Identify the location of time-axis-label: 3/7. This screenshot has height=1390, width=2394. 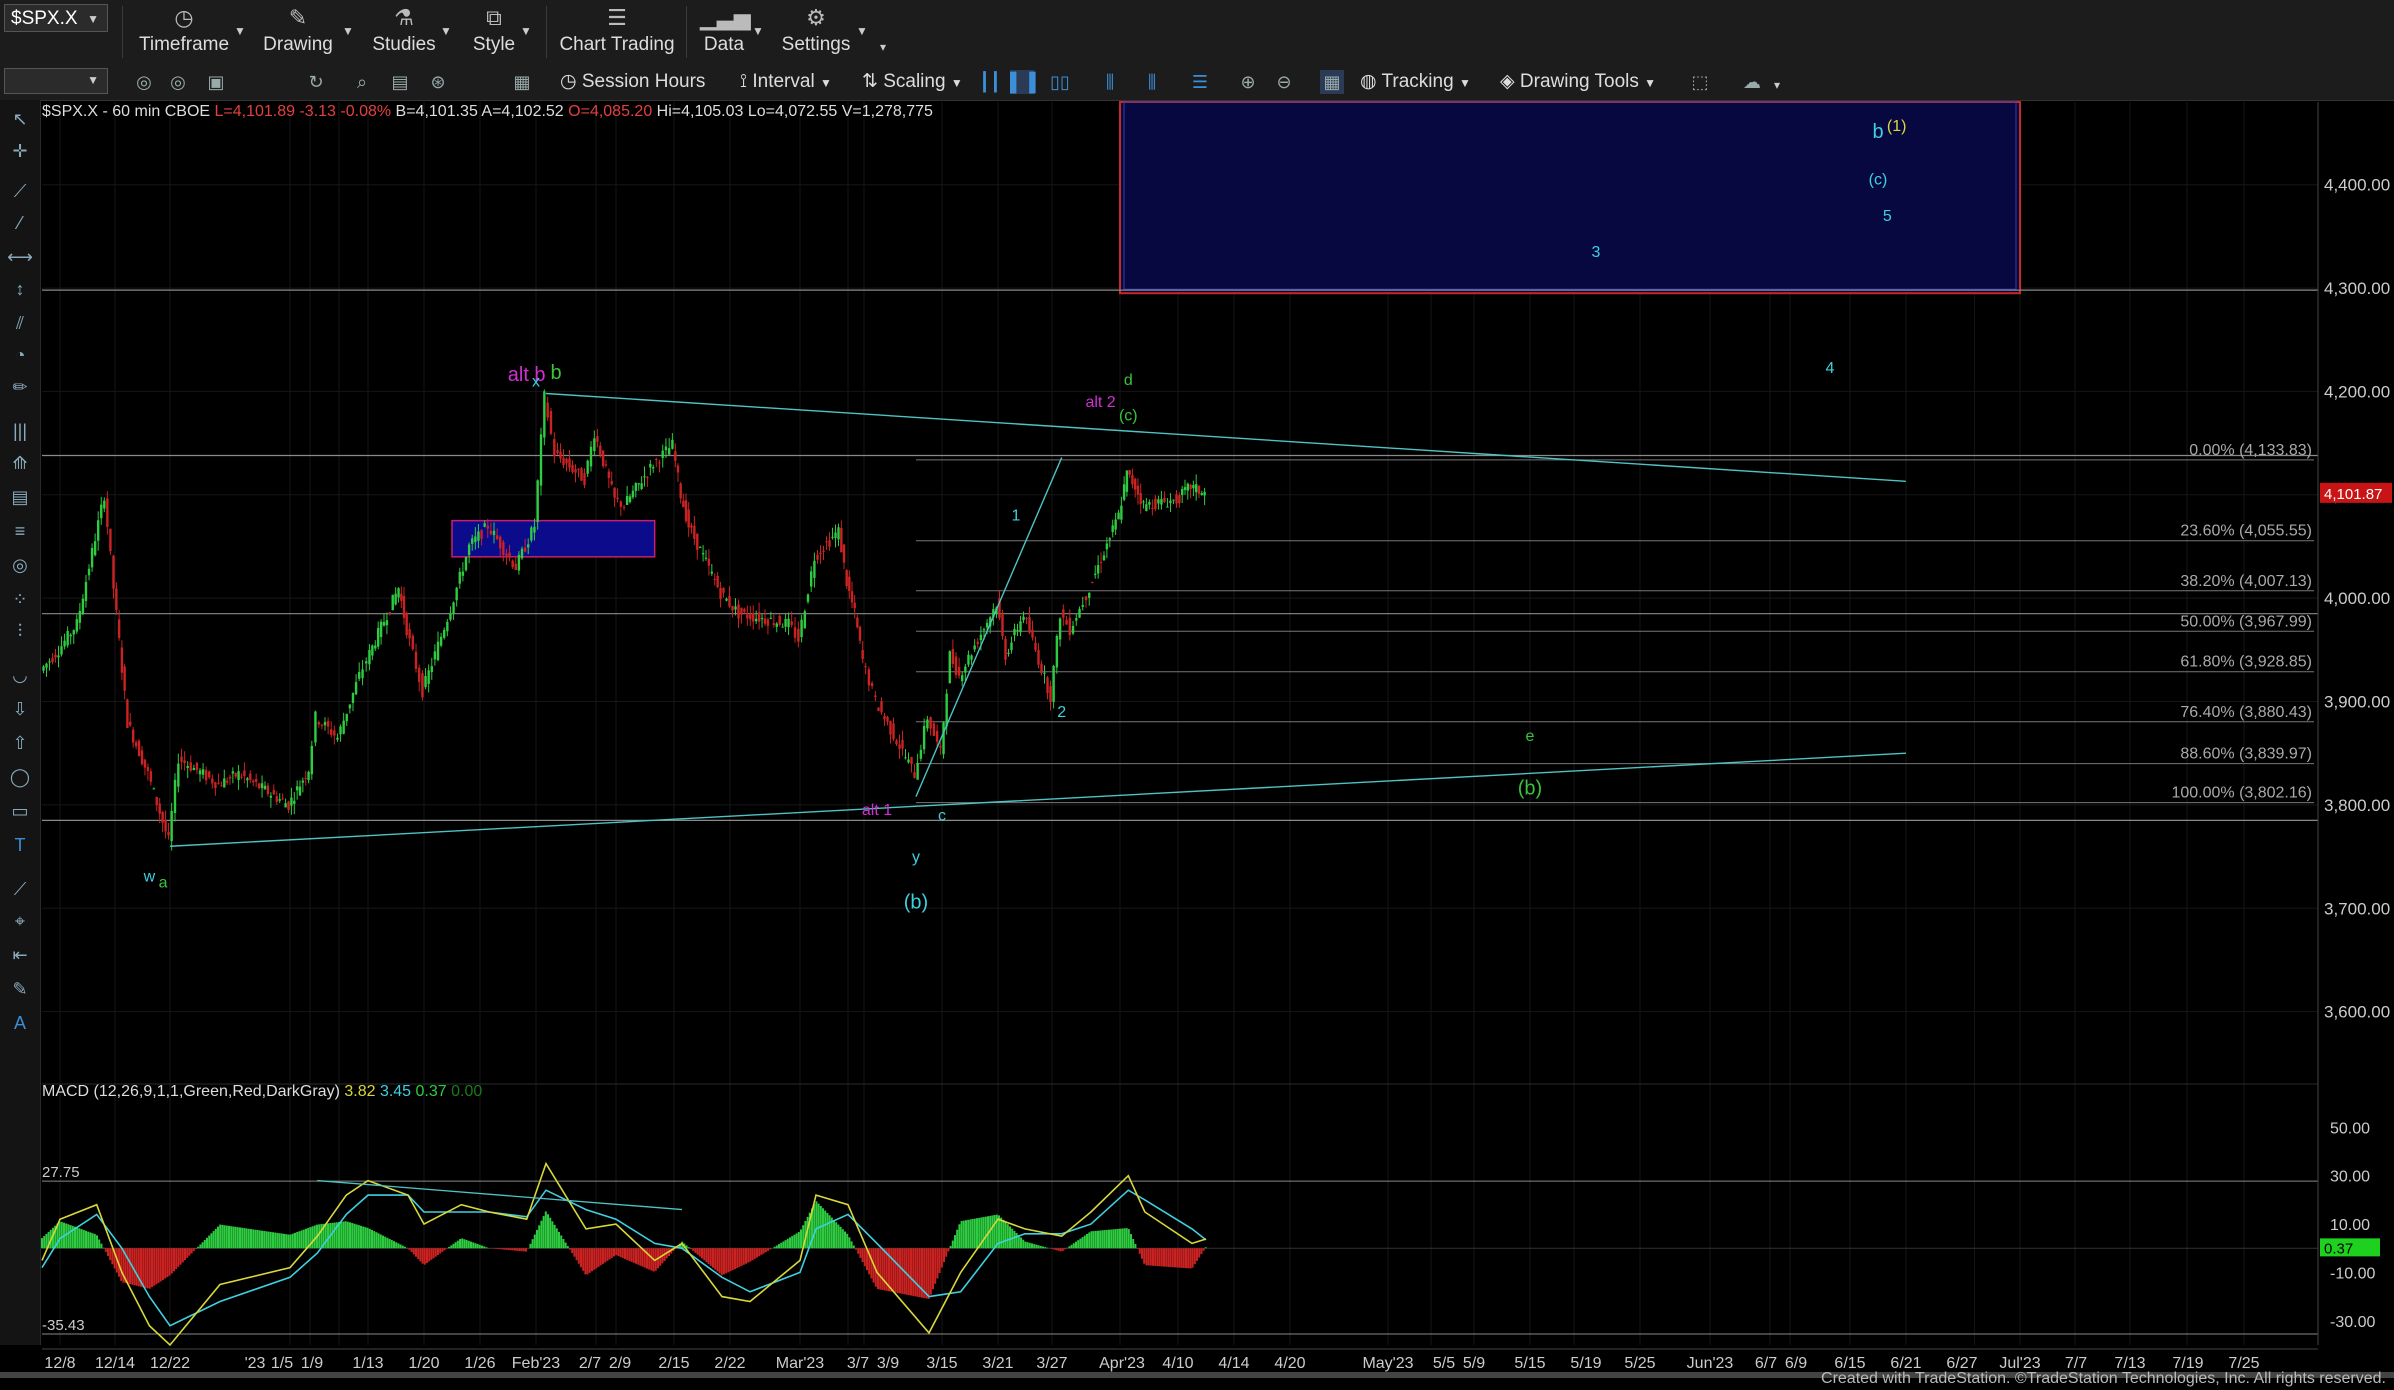
(858, 1363).